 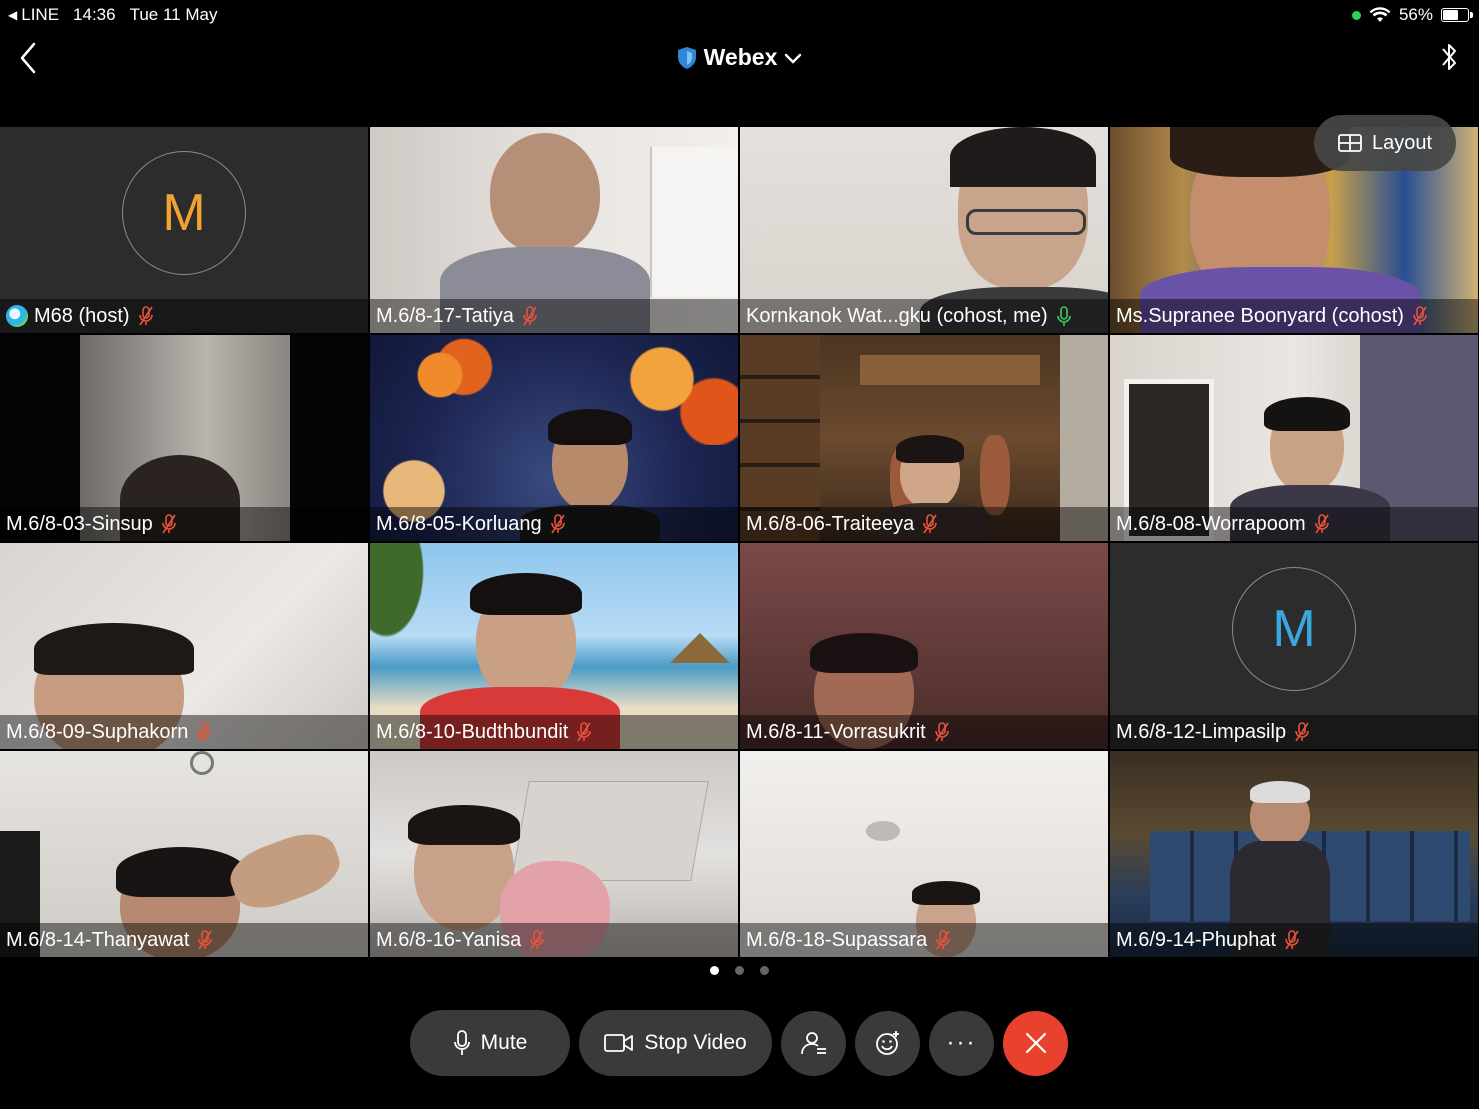 I want to click on microphone-icon, so click(x=461, y=1042).